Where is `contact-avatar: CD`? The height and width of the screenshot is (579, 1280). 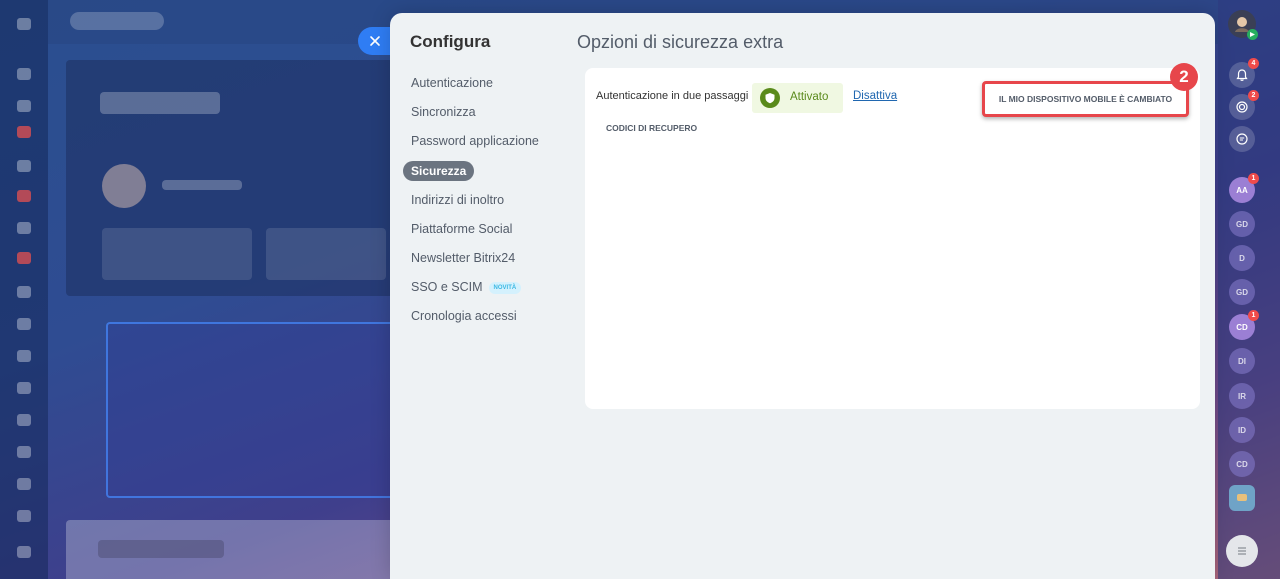 contact-avatar: CD is located at coordinates (1242, 464).